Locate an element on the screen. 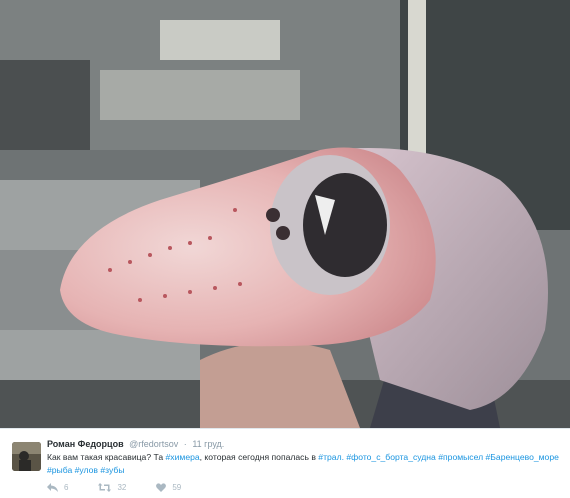 The width and height of the screenshot is (570, 498). like-button: 59 is located at coordinates (168, 487).